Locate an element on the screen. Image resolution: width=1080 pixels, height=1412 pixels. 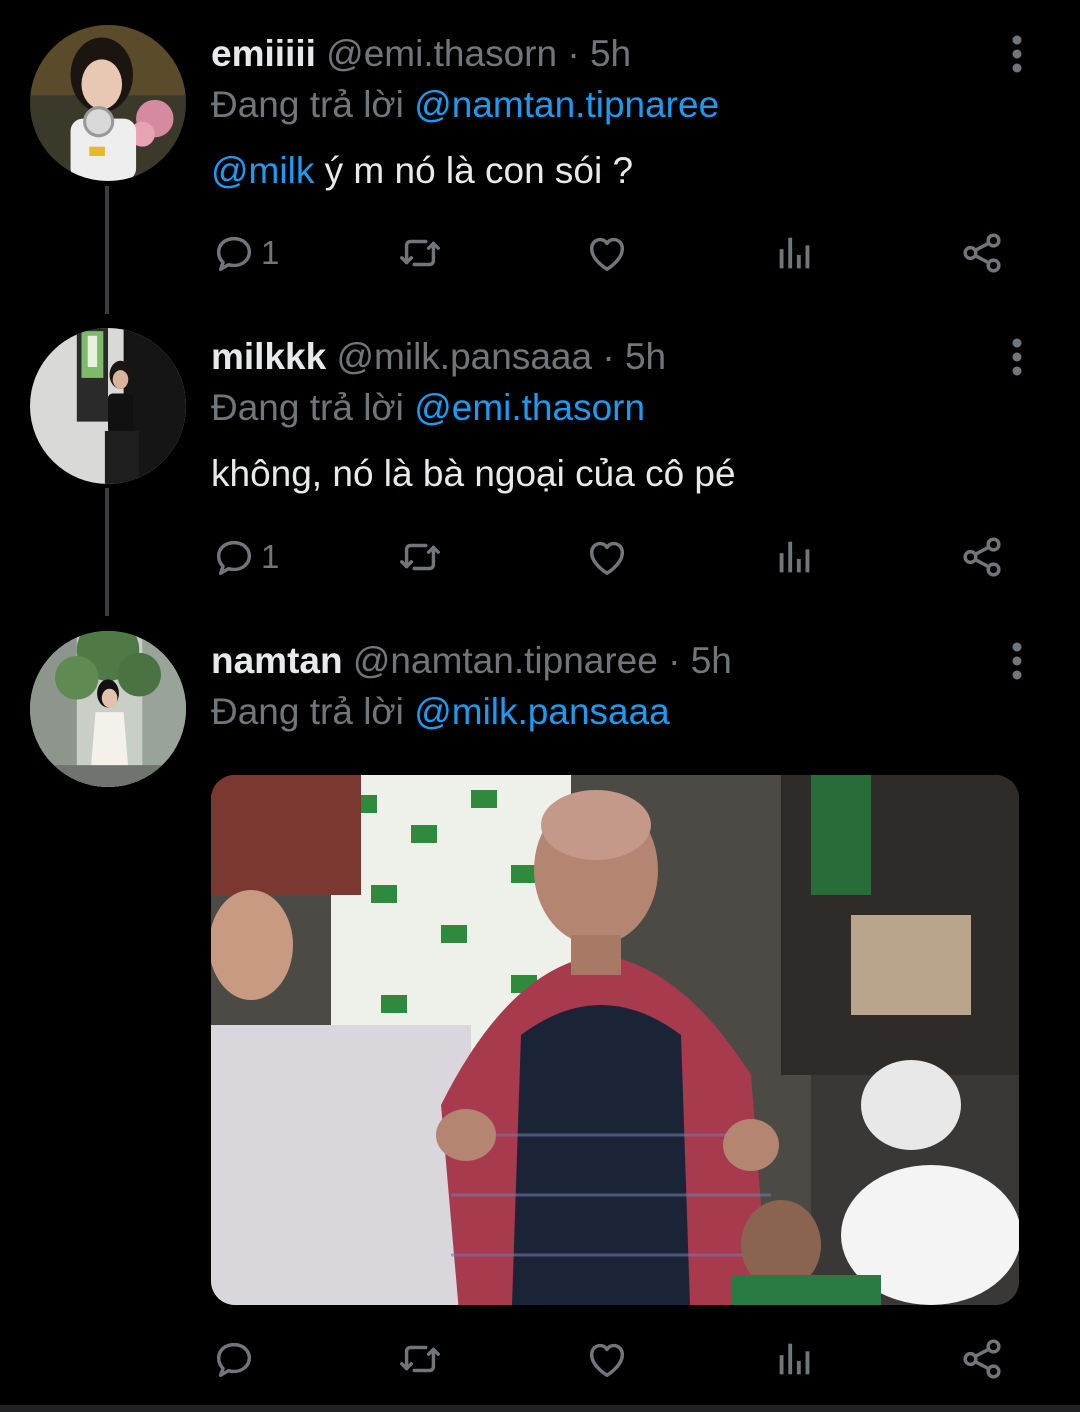
tweet-header: namtan @namtan.tipnaree · 5h is located at coordinates (471, 661).